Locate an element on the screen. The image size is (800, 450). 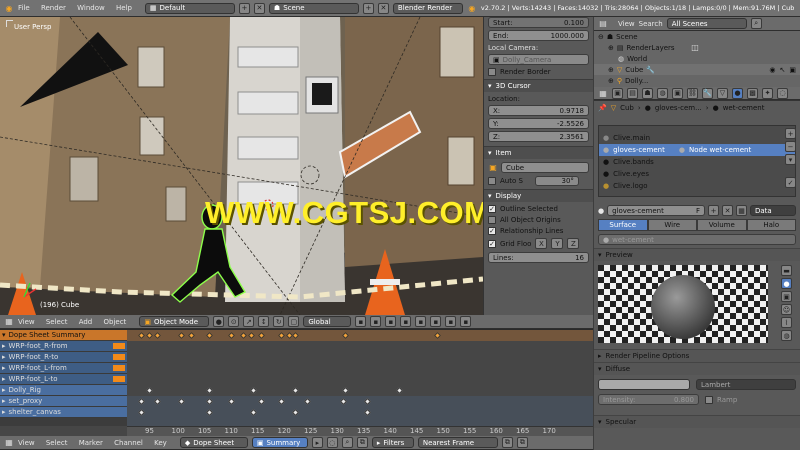
menu-window: Window is located at coordinates (91, 8).